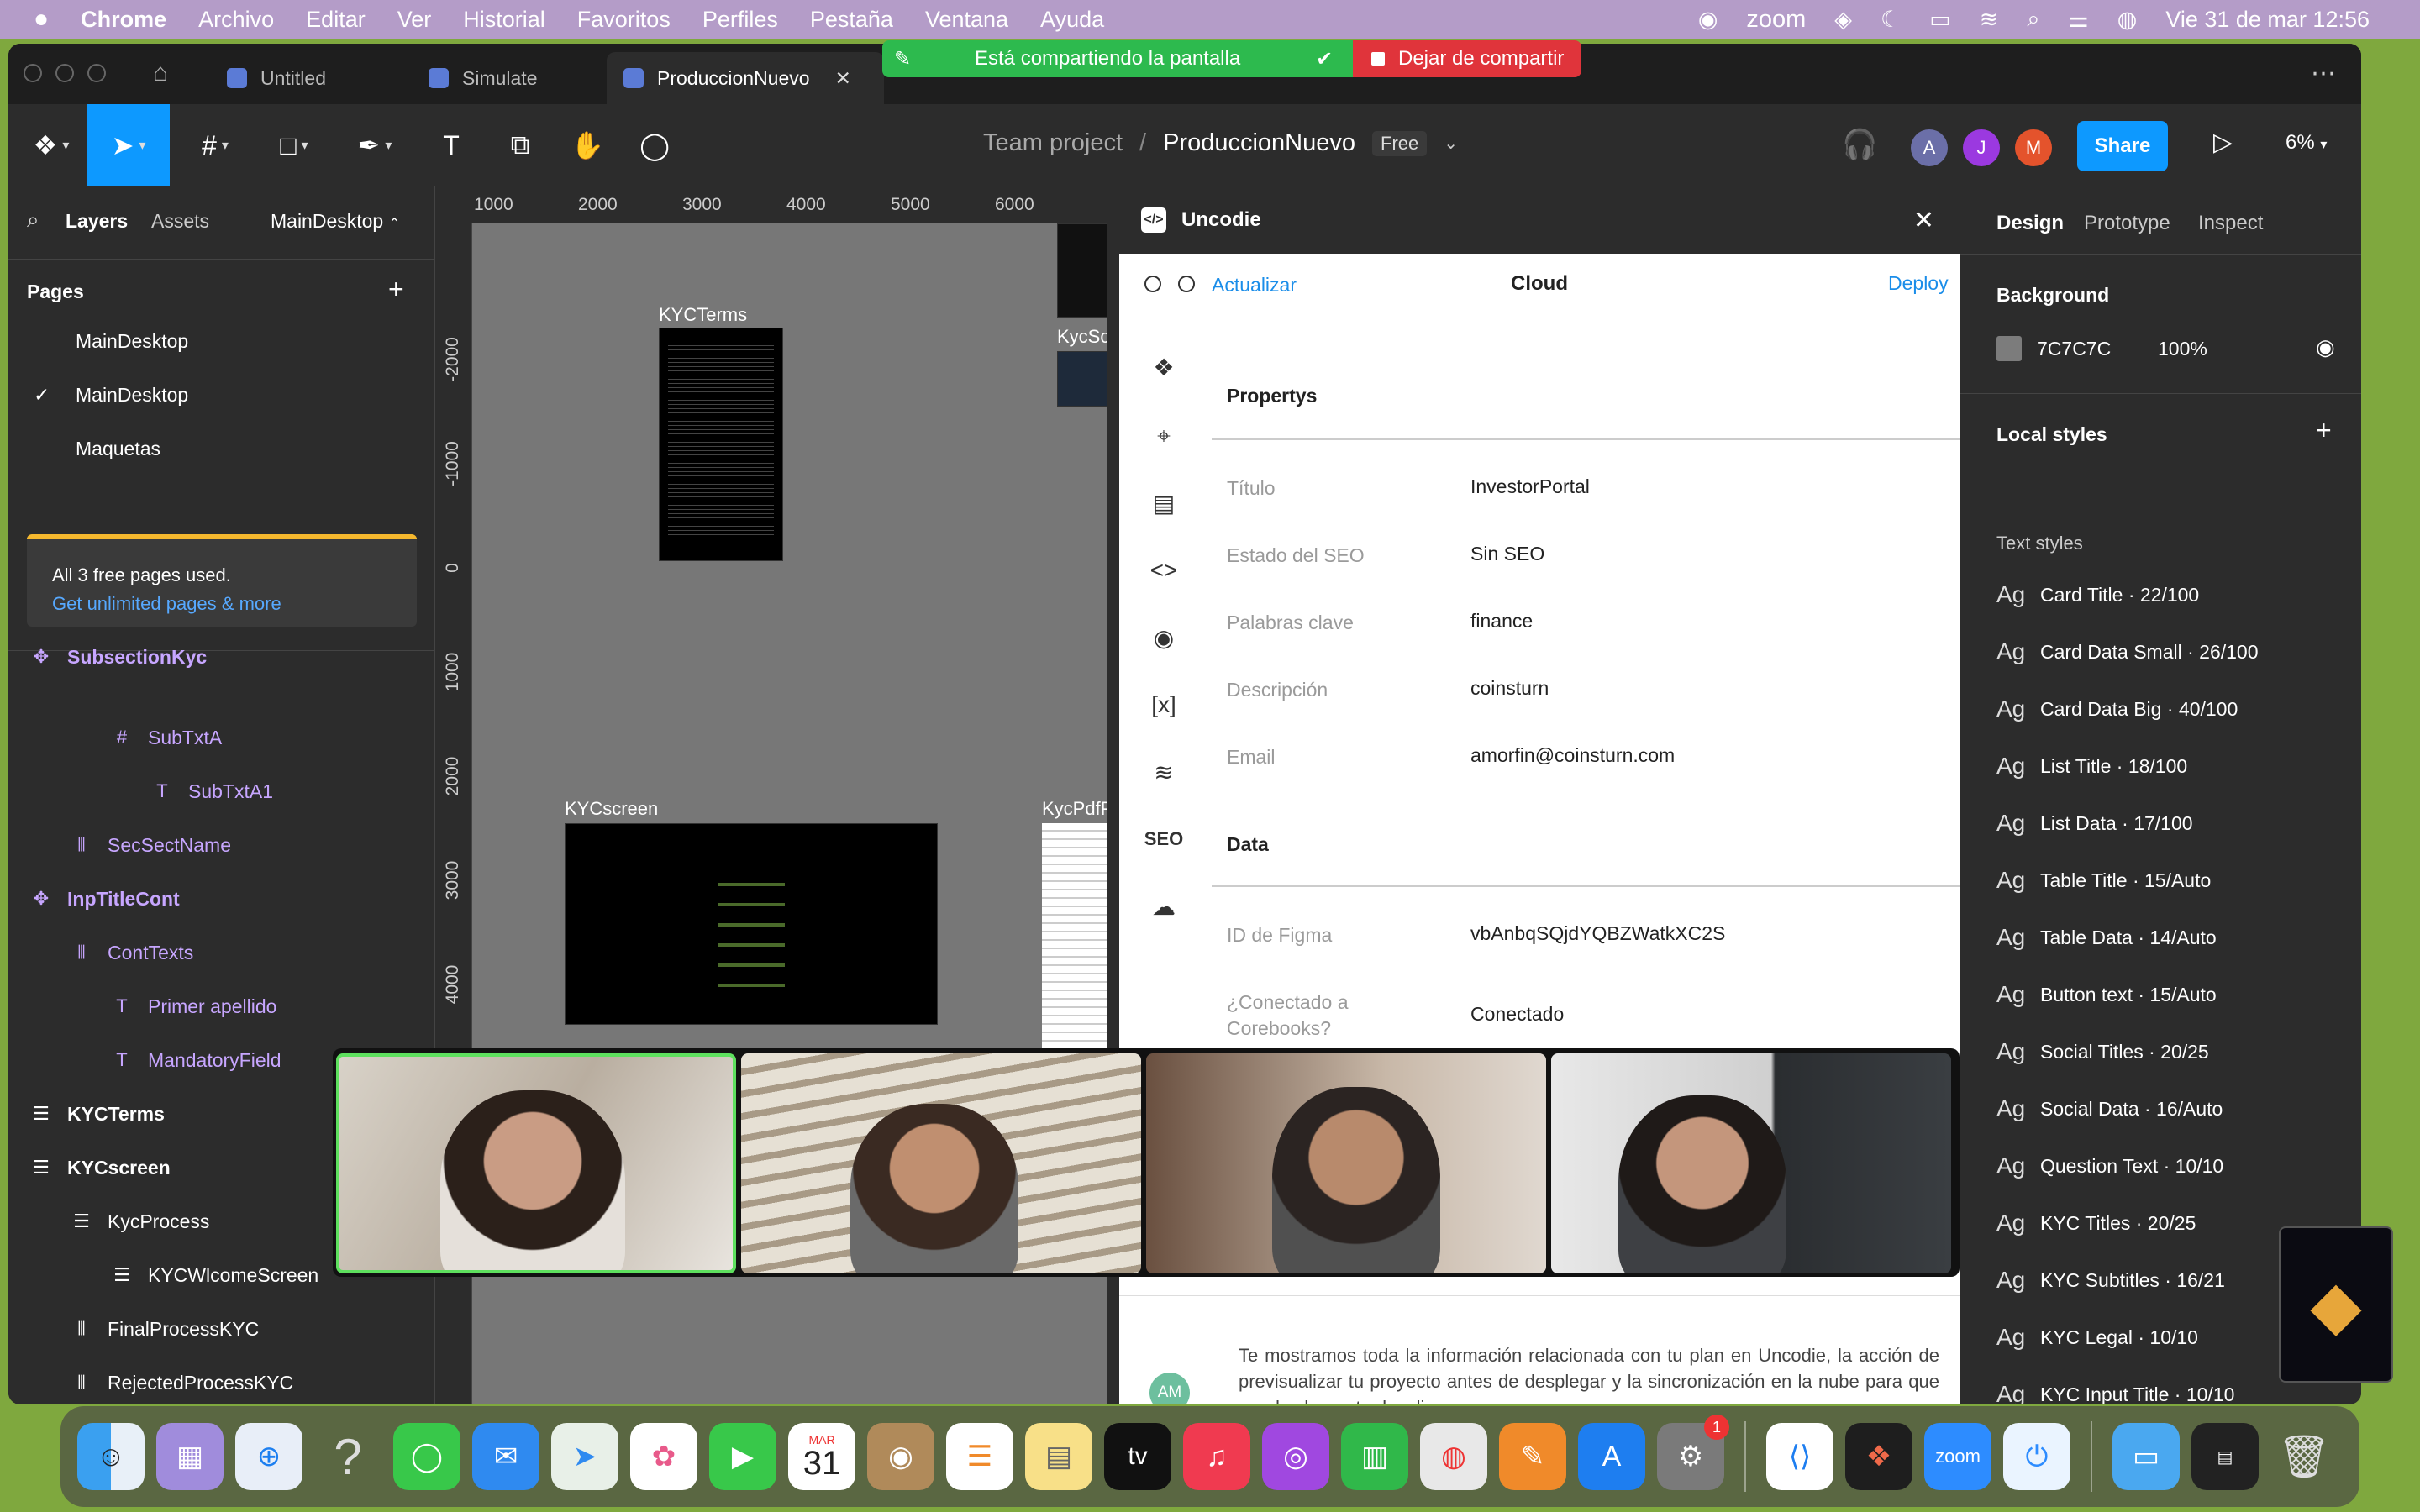  Describe the element at coordinates (427, 1456) in the screenshot. I see `messages-icon: ◯` at that location.